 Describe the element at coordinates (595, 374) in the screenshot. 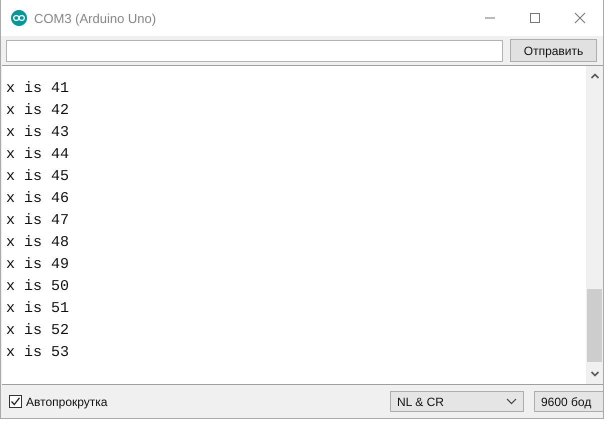

I see `scroll-down-icon` at that location.